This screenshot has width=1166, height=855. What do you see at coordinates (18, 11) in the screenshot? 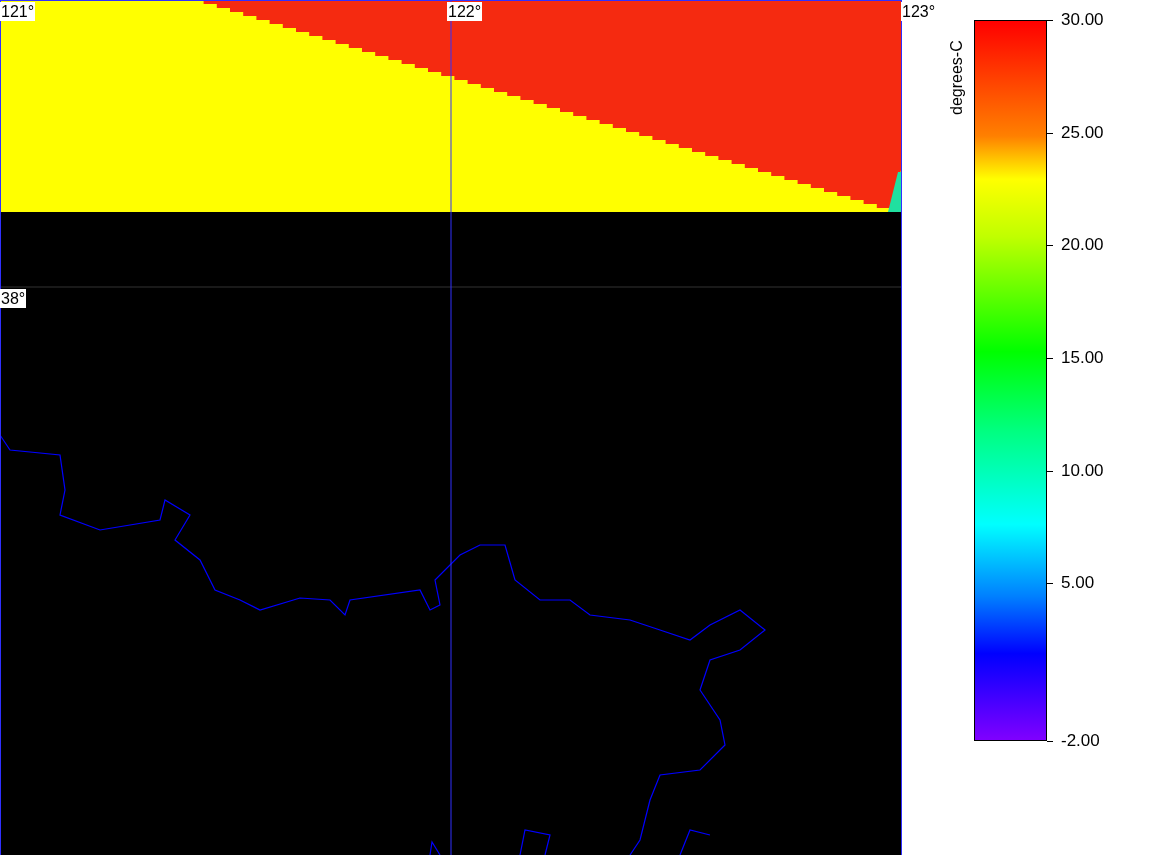
I see `longitude-label: 121°` at bounding box center [18, 11].